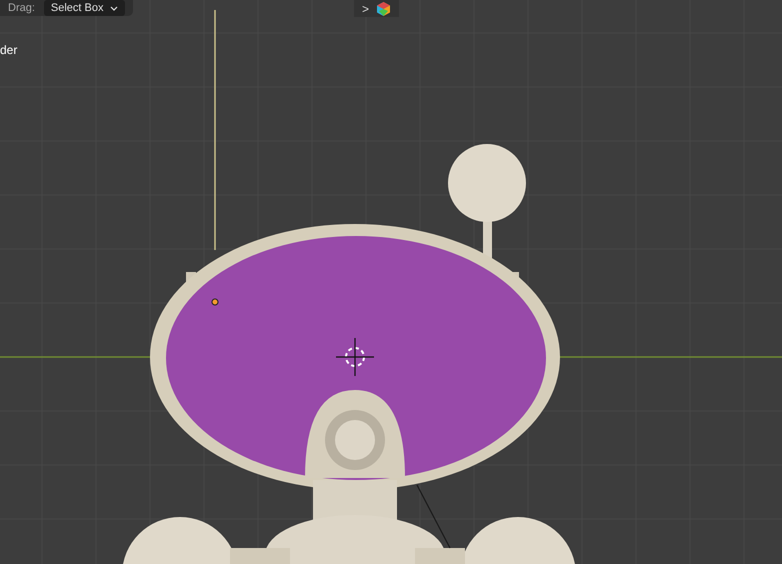  Describe the element at coordinates (215, 302) in the screenshot. I see `origin-point-icon` at that location.